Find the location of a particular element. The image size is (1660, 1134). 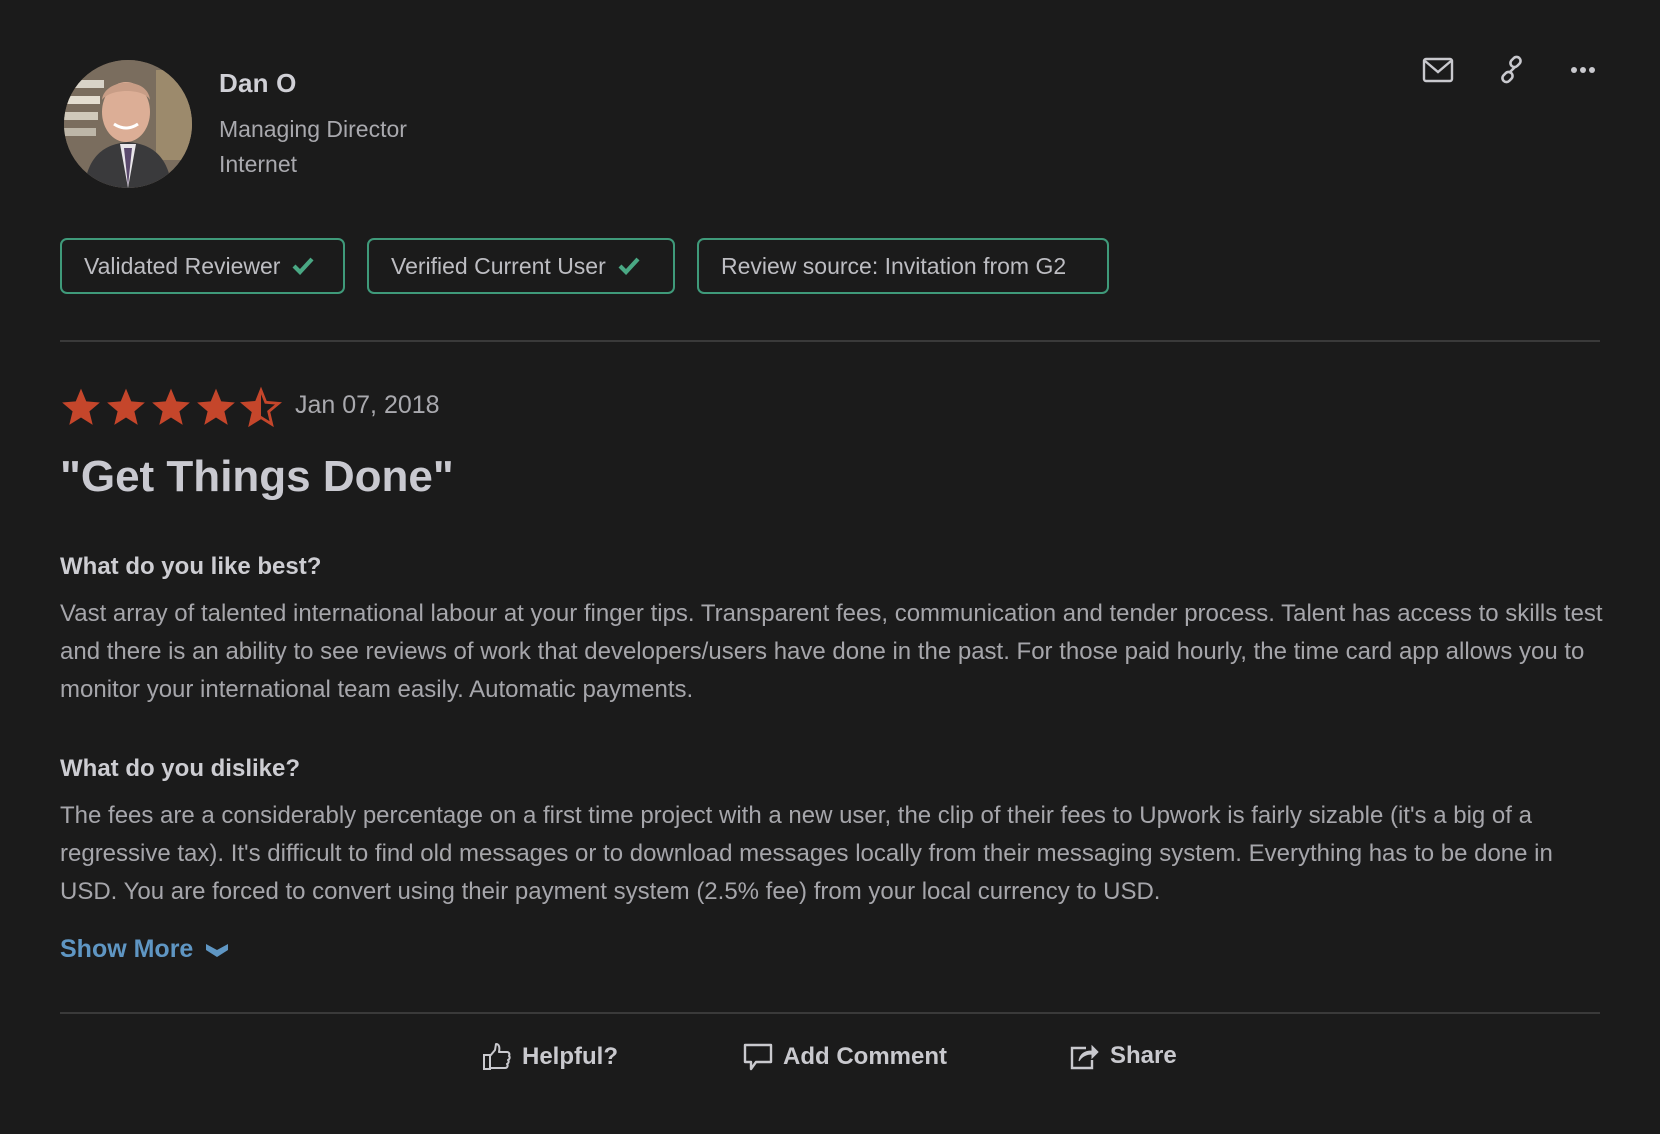

add-comment-button: Add Comment is located at coordinates (845, 1057).